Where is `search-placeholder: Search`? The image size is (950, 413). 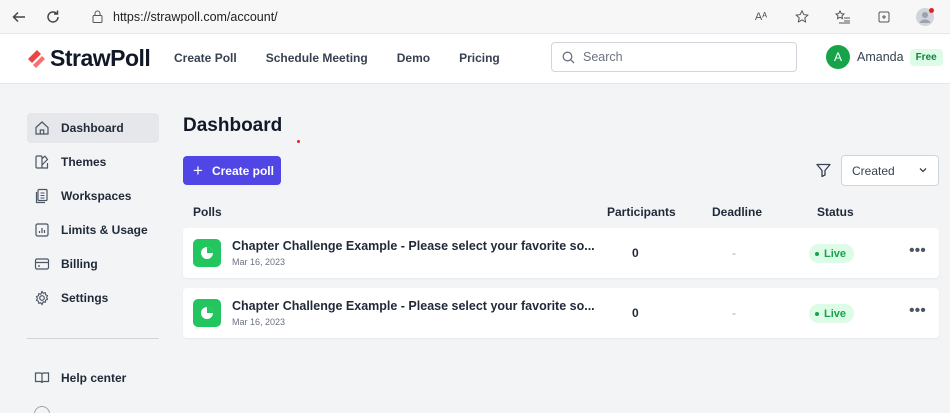
search-placeholder: Search is located at coordinates (603, 57).